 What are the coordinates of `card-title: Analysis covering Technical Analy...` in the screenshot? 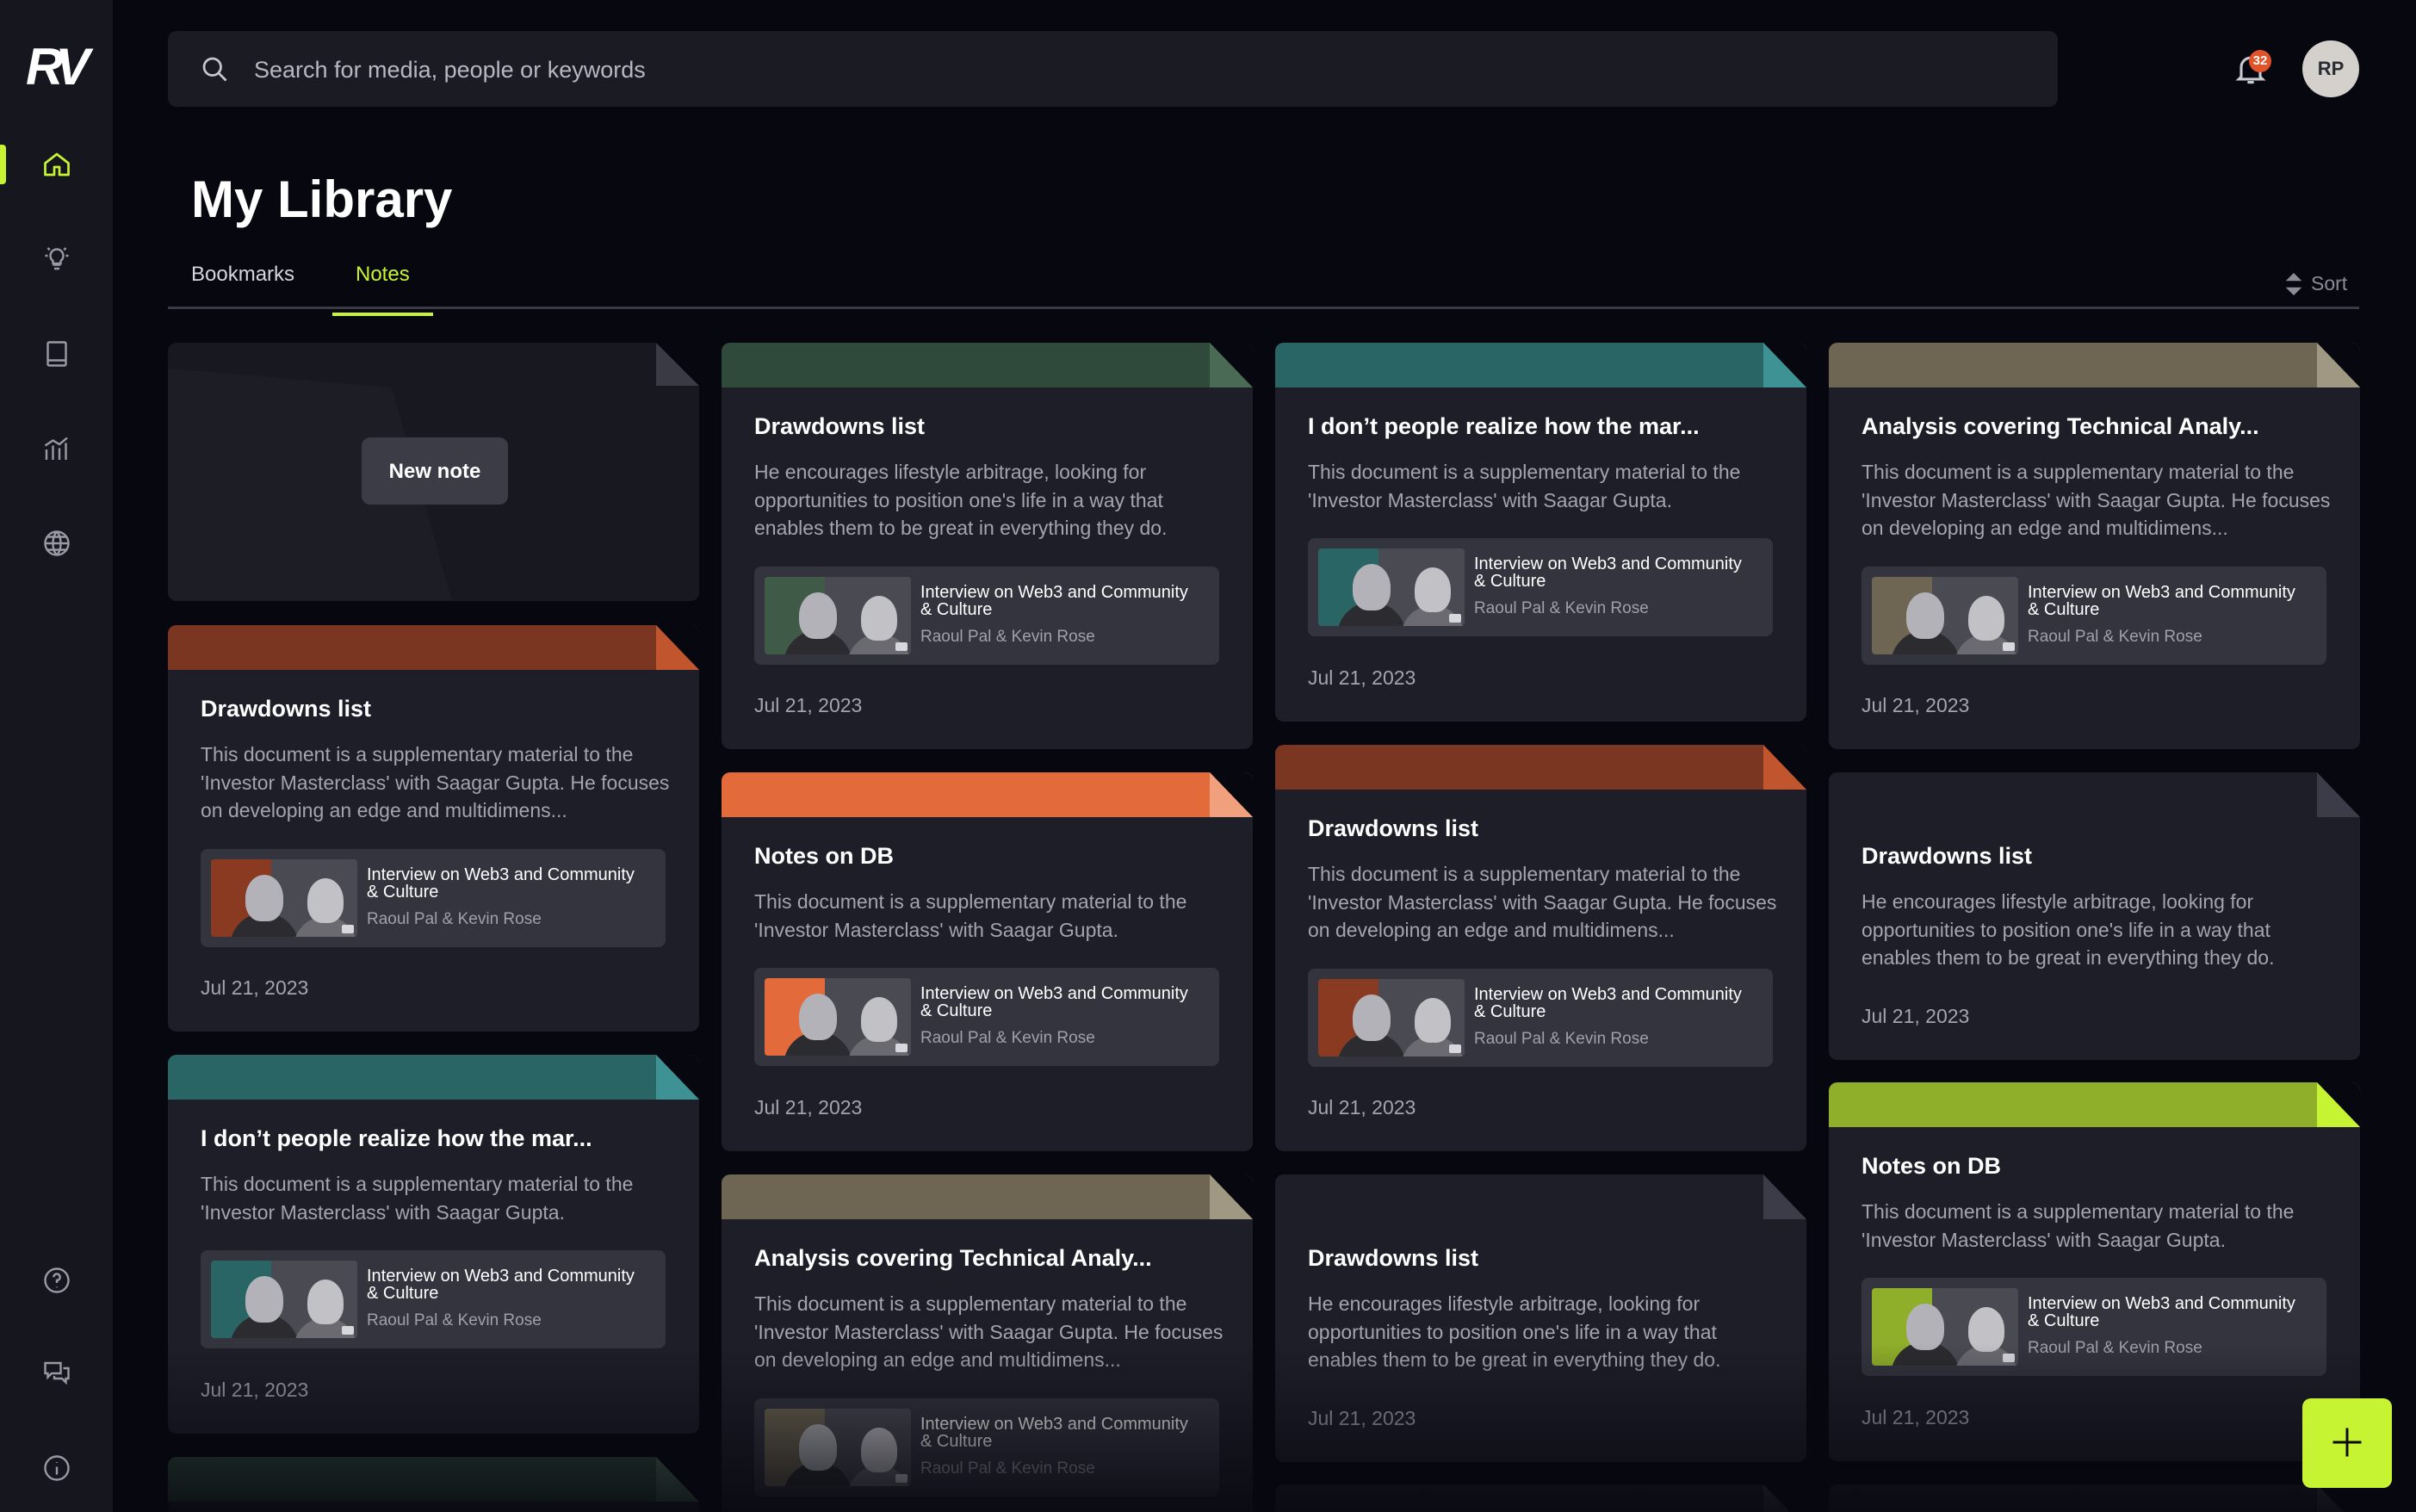 It's located at (2060, 426).